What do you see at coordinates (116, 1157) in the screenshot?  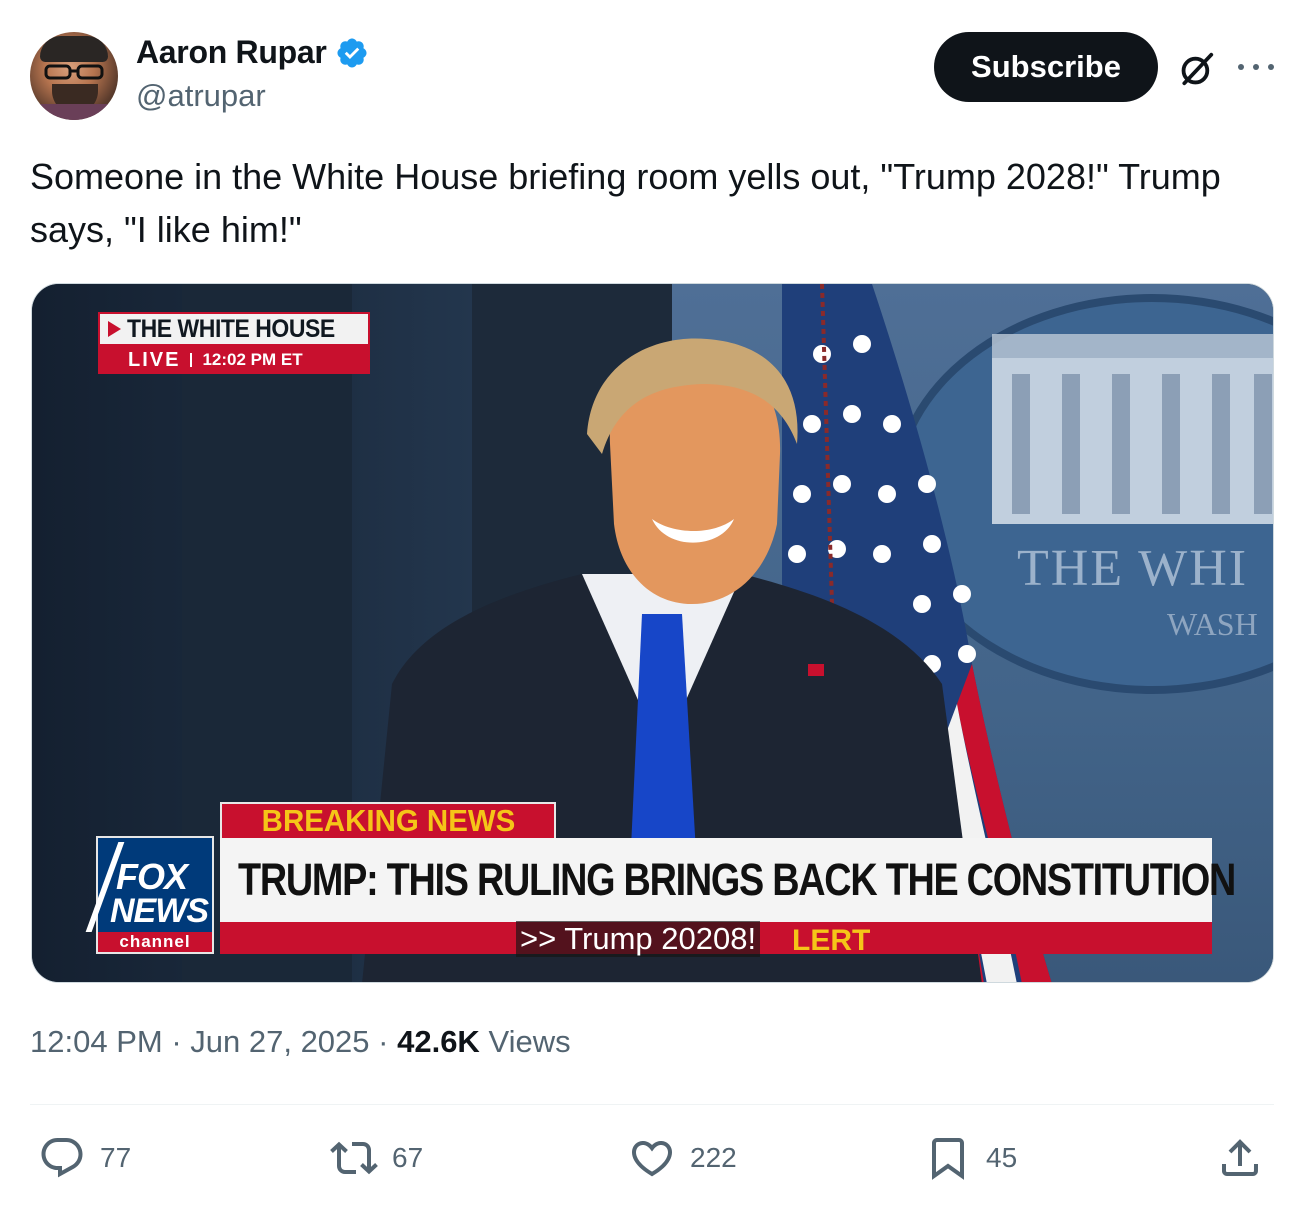 I see `reply-count: 77` at bounding box center [116, 1157].